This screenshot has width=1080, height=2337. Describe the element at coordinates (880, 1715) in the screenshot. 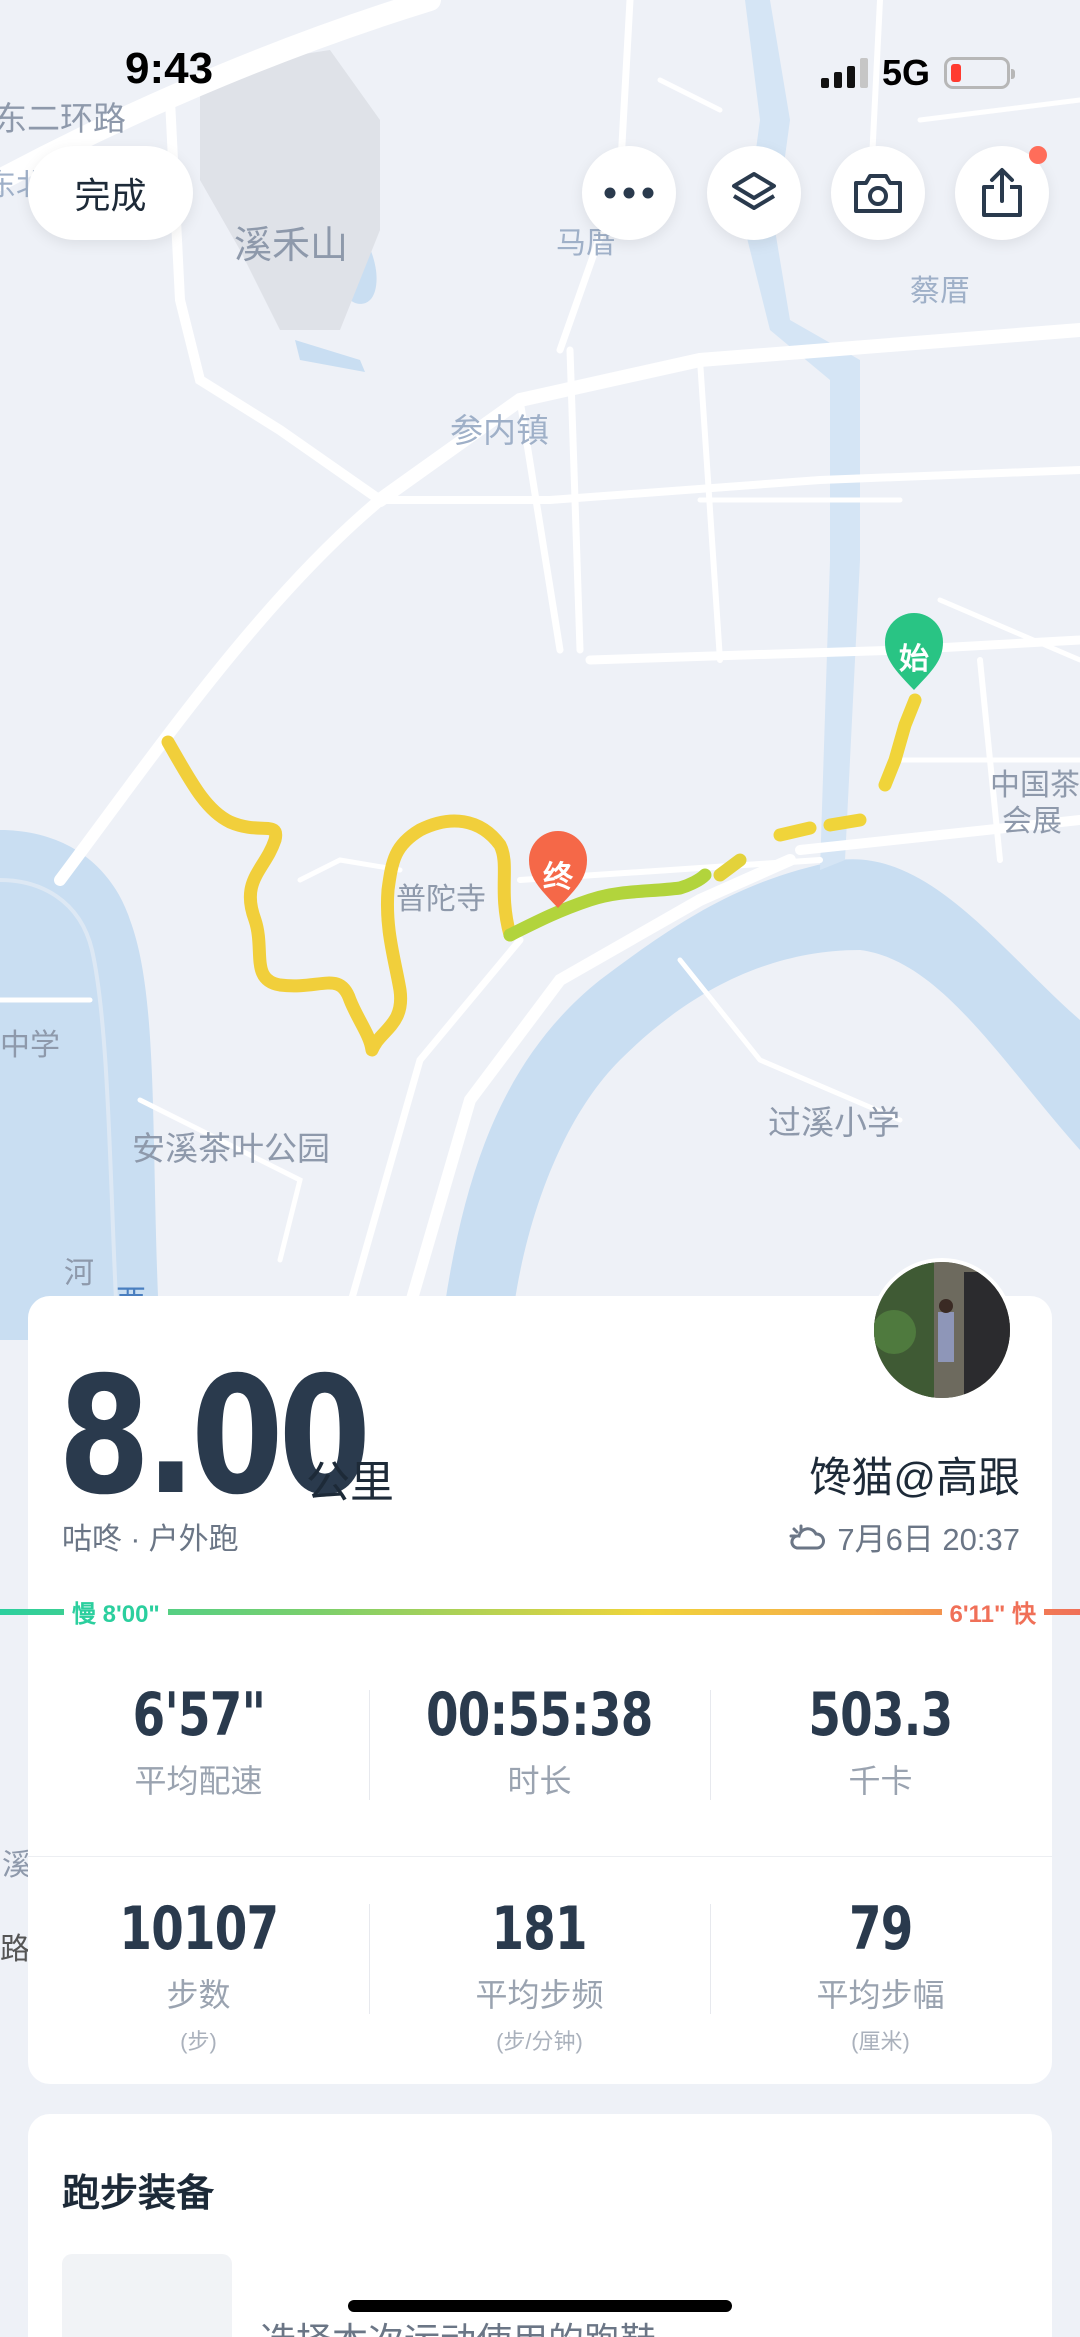

I see `metric-value: 503.3` at that location.